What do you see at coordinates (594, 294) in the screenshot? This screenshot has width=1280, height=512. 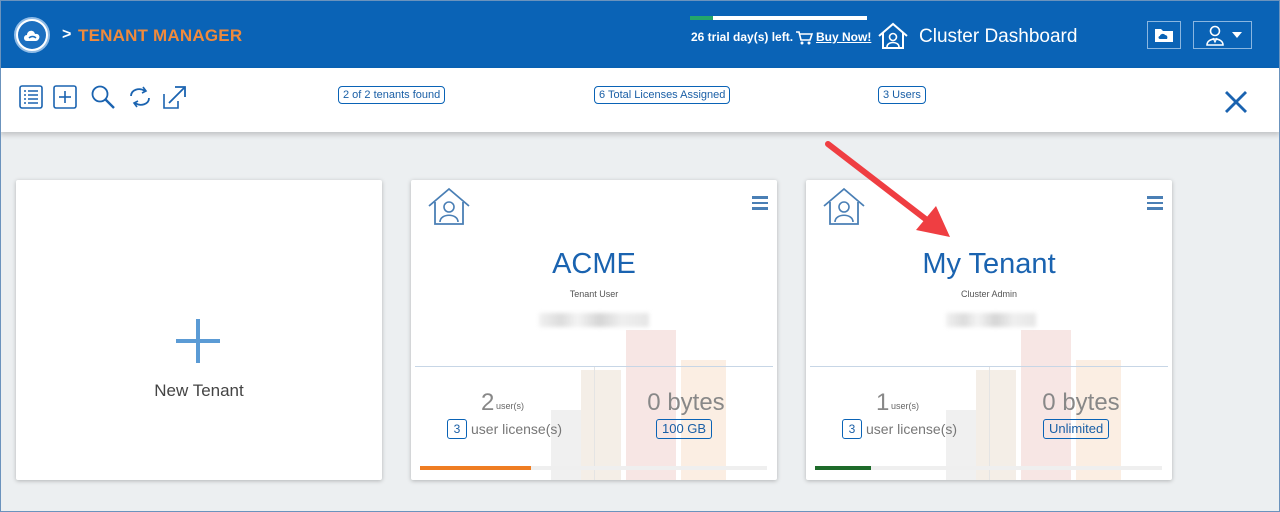 I see `tenant-role: Tenant User` at bounding box center [594, 294].